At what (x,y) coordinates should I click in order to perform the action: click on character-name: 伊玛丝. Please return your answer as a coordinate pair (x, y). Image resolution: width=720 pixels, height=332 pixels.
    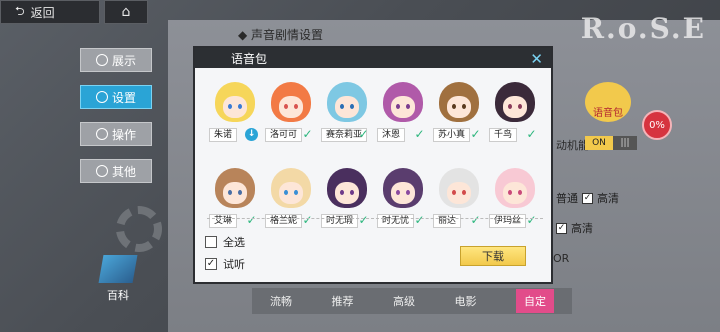
    Looking at the image, I should click on (508, 221).